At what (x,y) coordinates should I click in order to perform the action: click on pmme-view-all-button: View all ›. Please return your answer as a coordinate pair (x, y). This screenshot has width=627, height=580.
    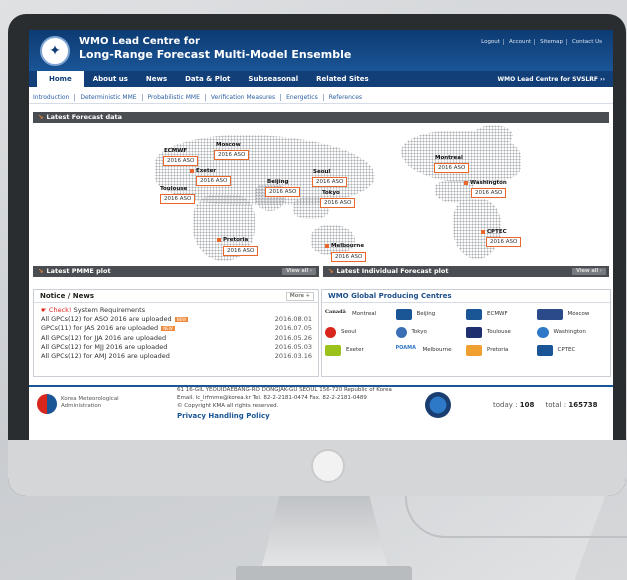
    Looking at the image, I should click on (299, 271).